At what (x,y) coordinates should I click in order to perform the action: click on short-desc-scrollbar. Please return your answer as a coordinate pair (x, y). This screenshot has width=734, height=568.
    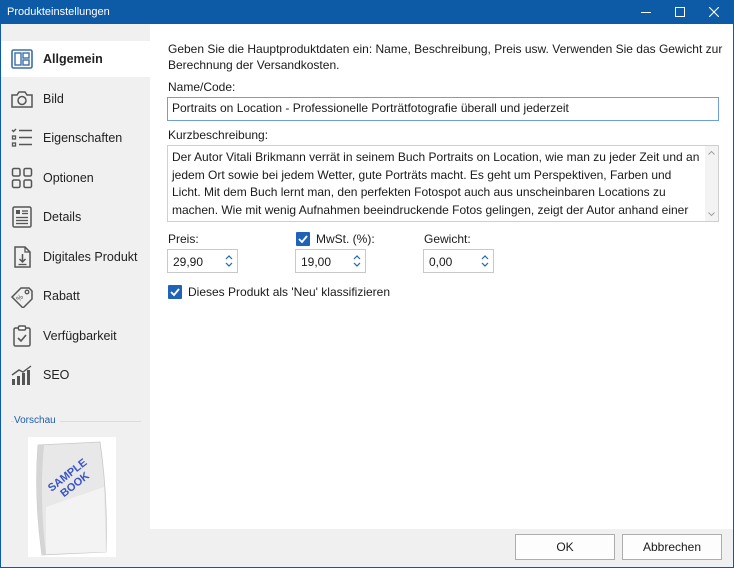
    Looking at the image, I should click on (711, 183).